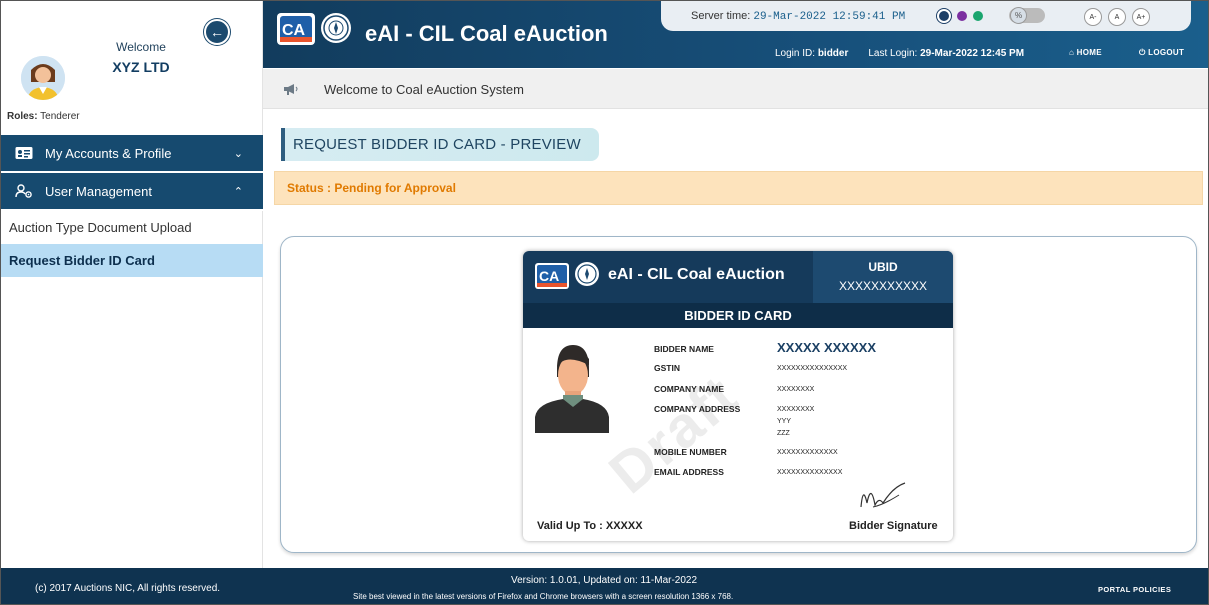 The height and width of the screenshot is (605, 1209). I want to click on logout-label: LOGOUT, so click(1166, 52).